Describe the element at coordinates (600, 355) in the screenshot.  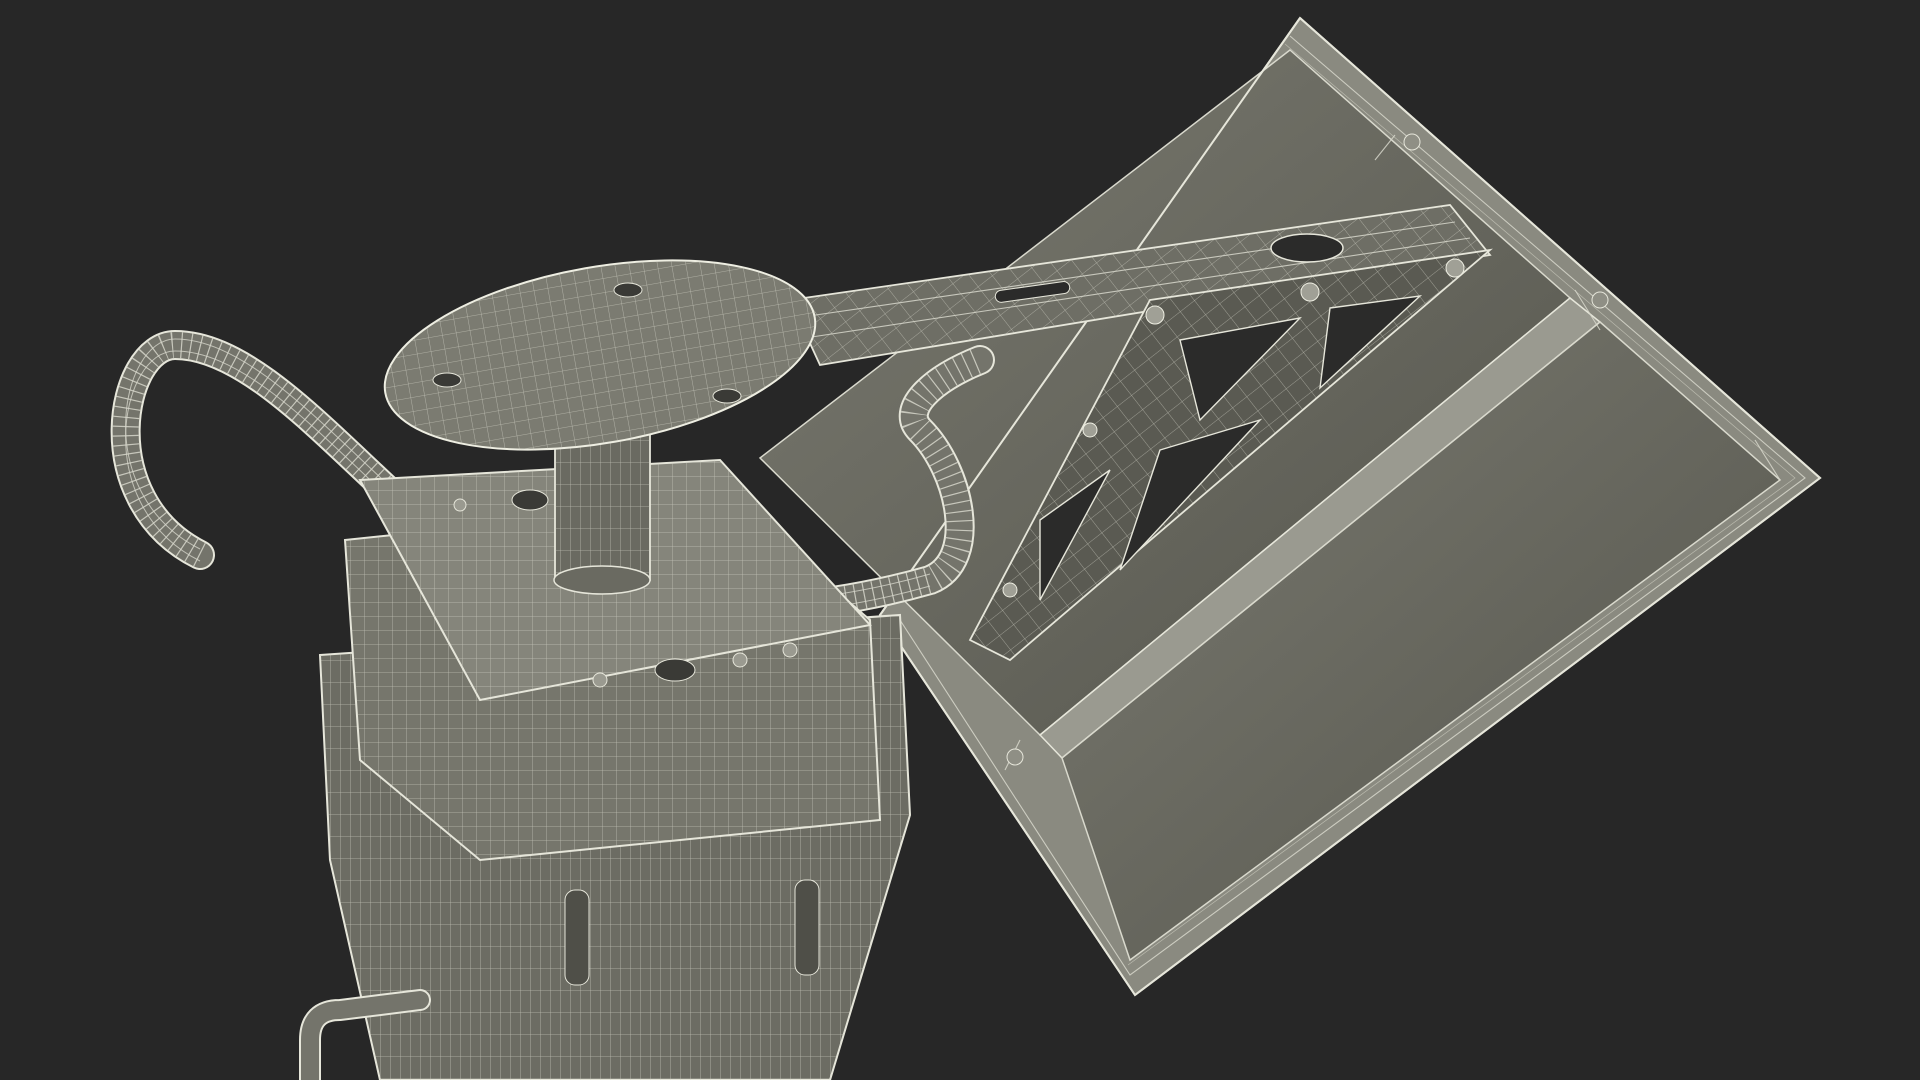
I see `seat-disc` at that location.